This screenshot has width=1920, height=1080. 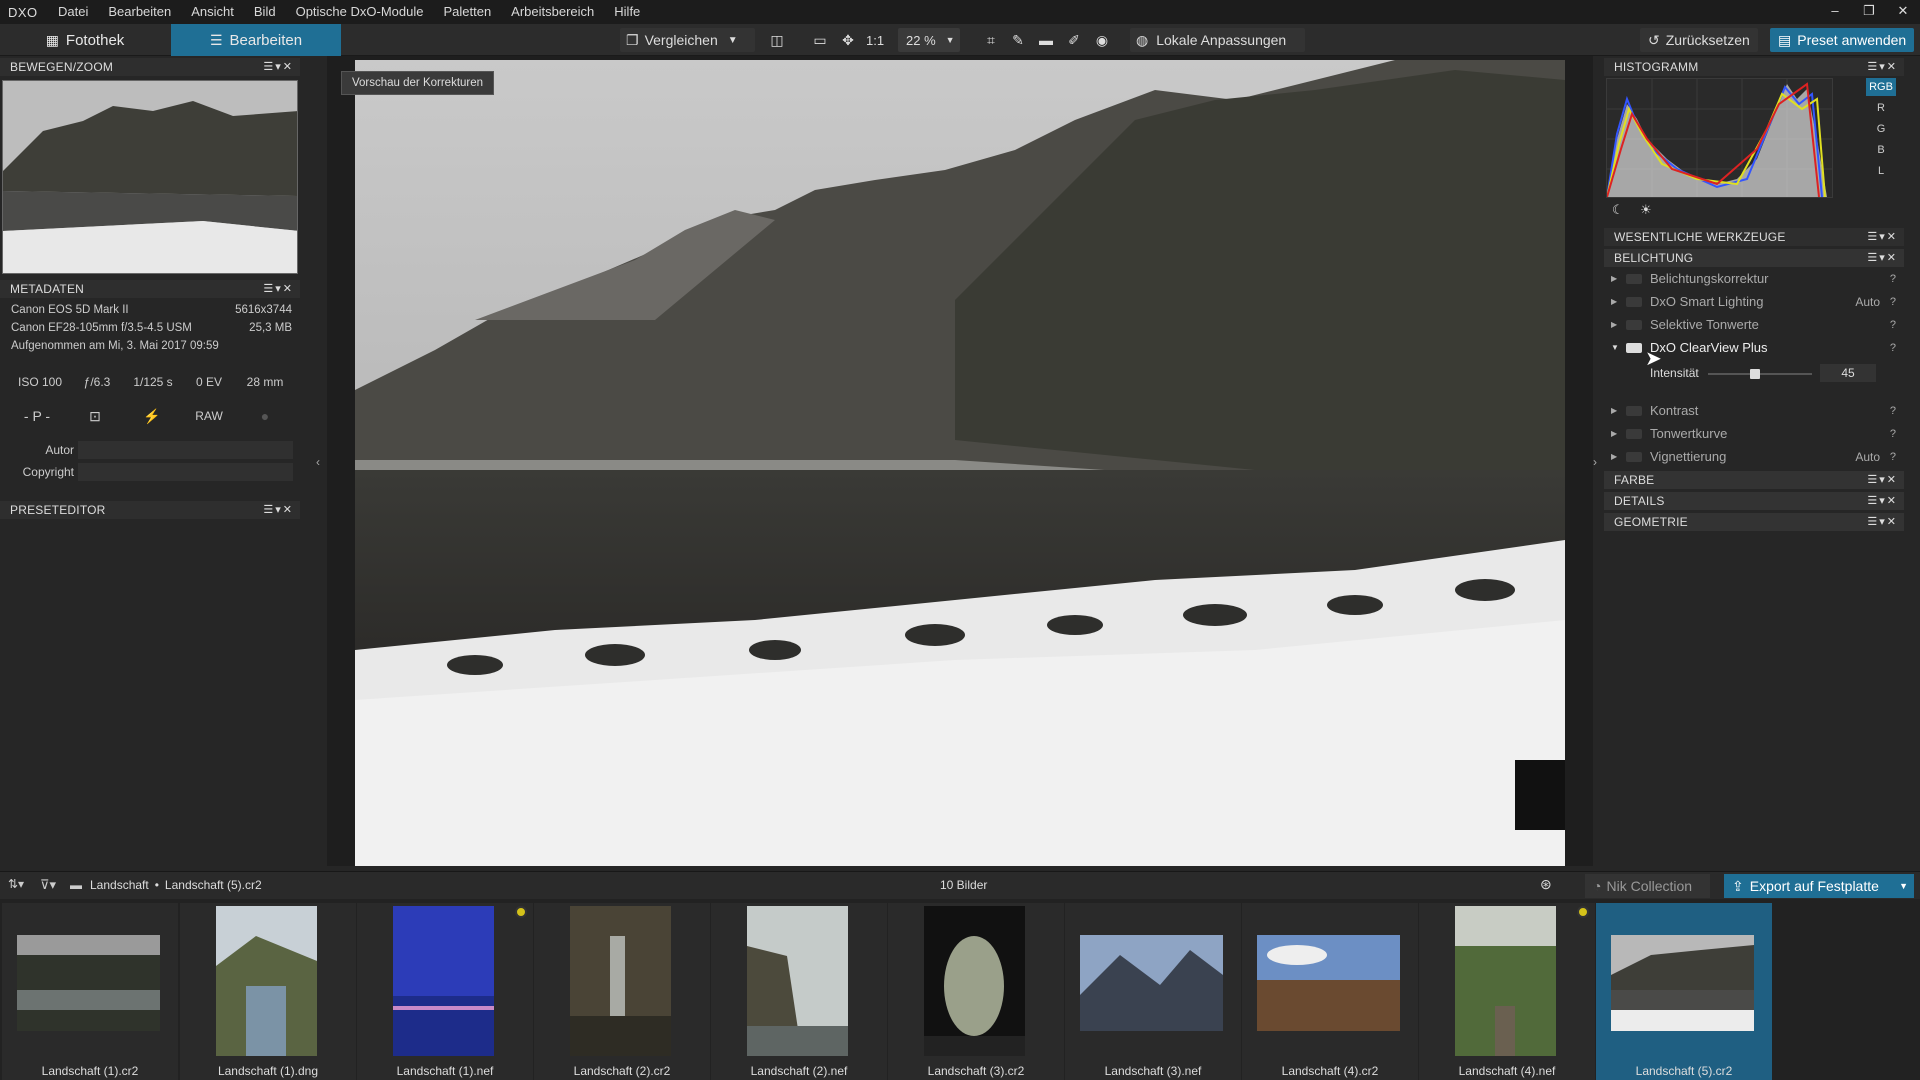 I want to click on menu-bearbeiten: Bearbeiten, so click(x=139, y=12).